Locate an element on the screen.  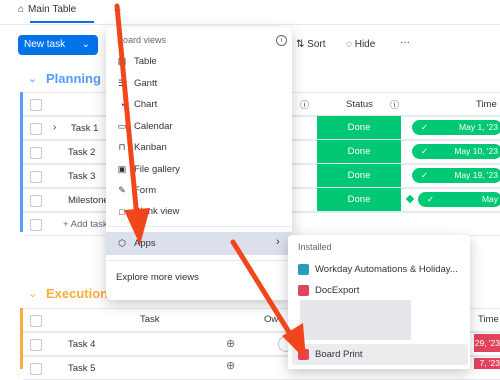
task-name: Milestone is located at coordinates (88, 200).